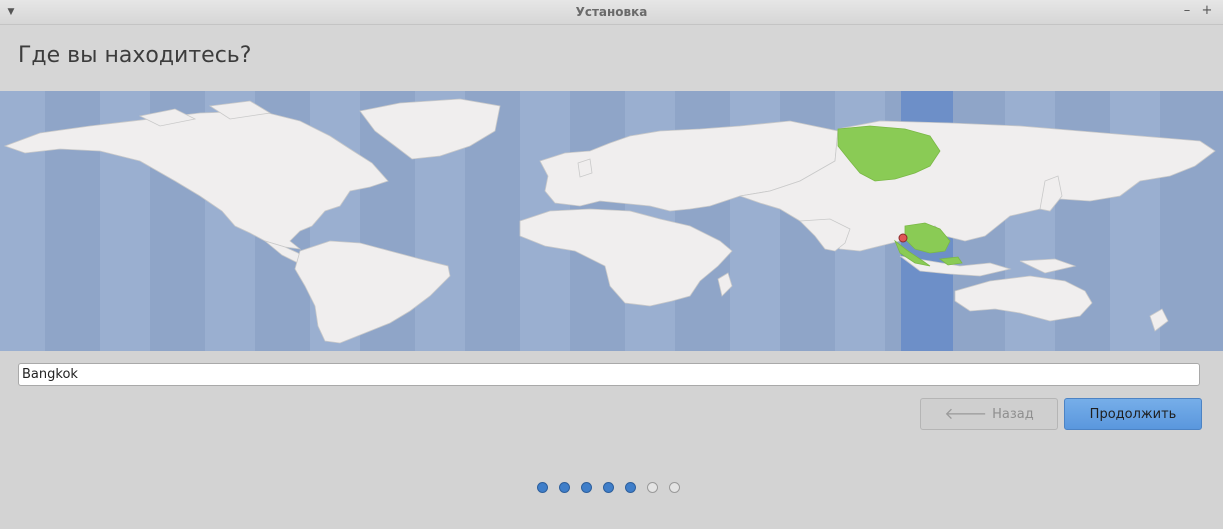  What do you see at coordinates (1207, 11) in the screenshot?
I see `maximize-icon: +` at bounding box center [1207, 11].